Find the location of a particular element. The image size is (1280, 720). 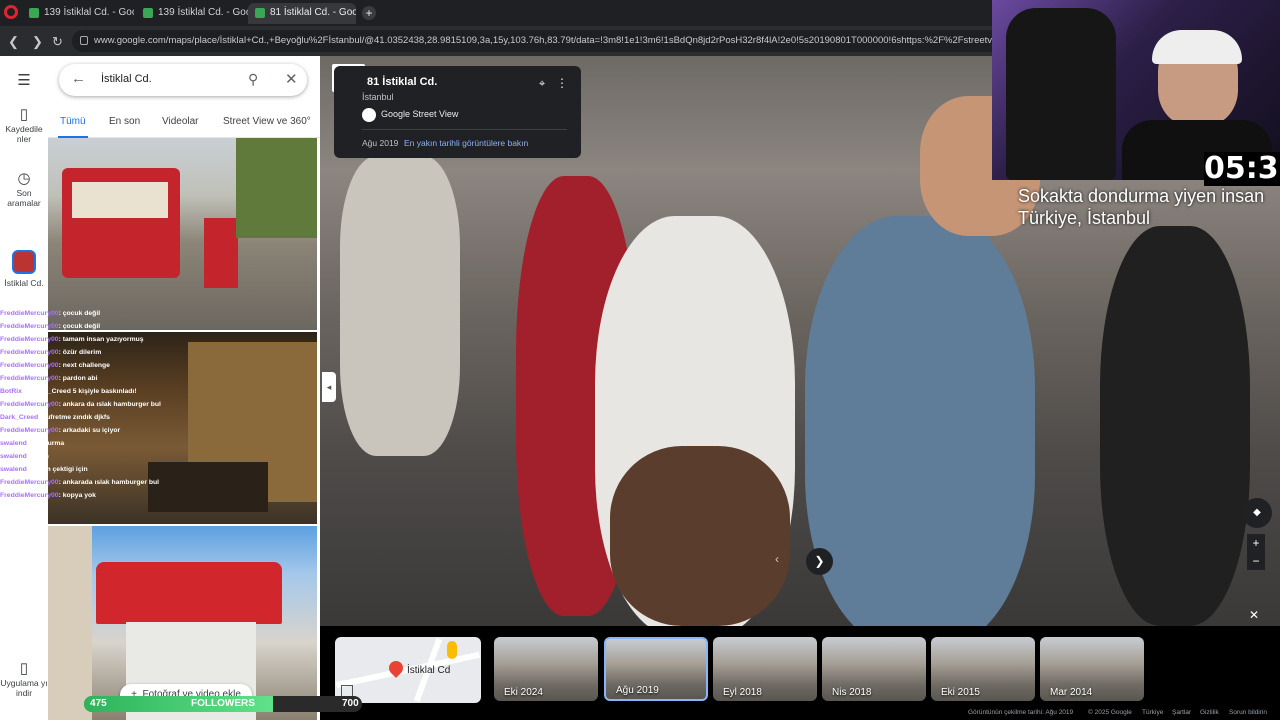

minimap: İstiklal Cd is located at coordinates (408, 670).